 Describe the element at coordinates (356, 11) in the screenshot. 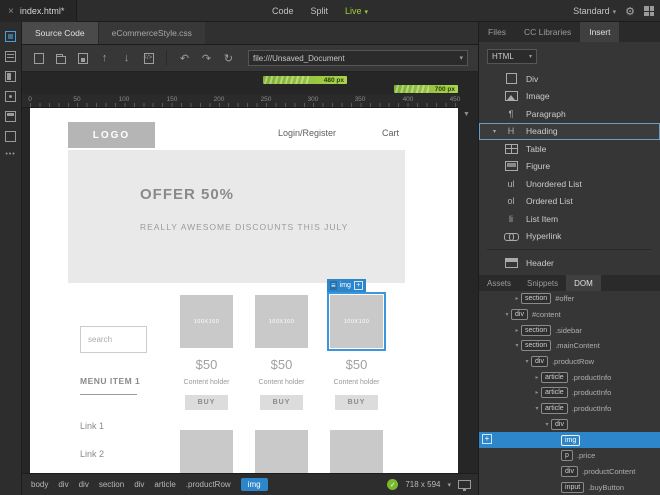

I see `mode-live: Live ▾` at that location.